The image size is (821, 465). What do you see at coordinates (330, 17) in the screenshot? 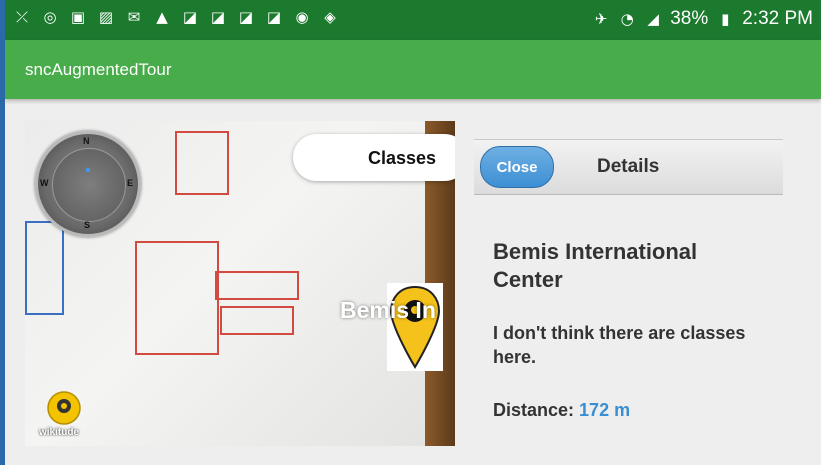
I see `drive-icon: ◈` at bounding box center [330, 17].